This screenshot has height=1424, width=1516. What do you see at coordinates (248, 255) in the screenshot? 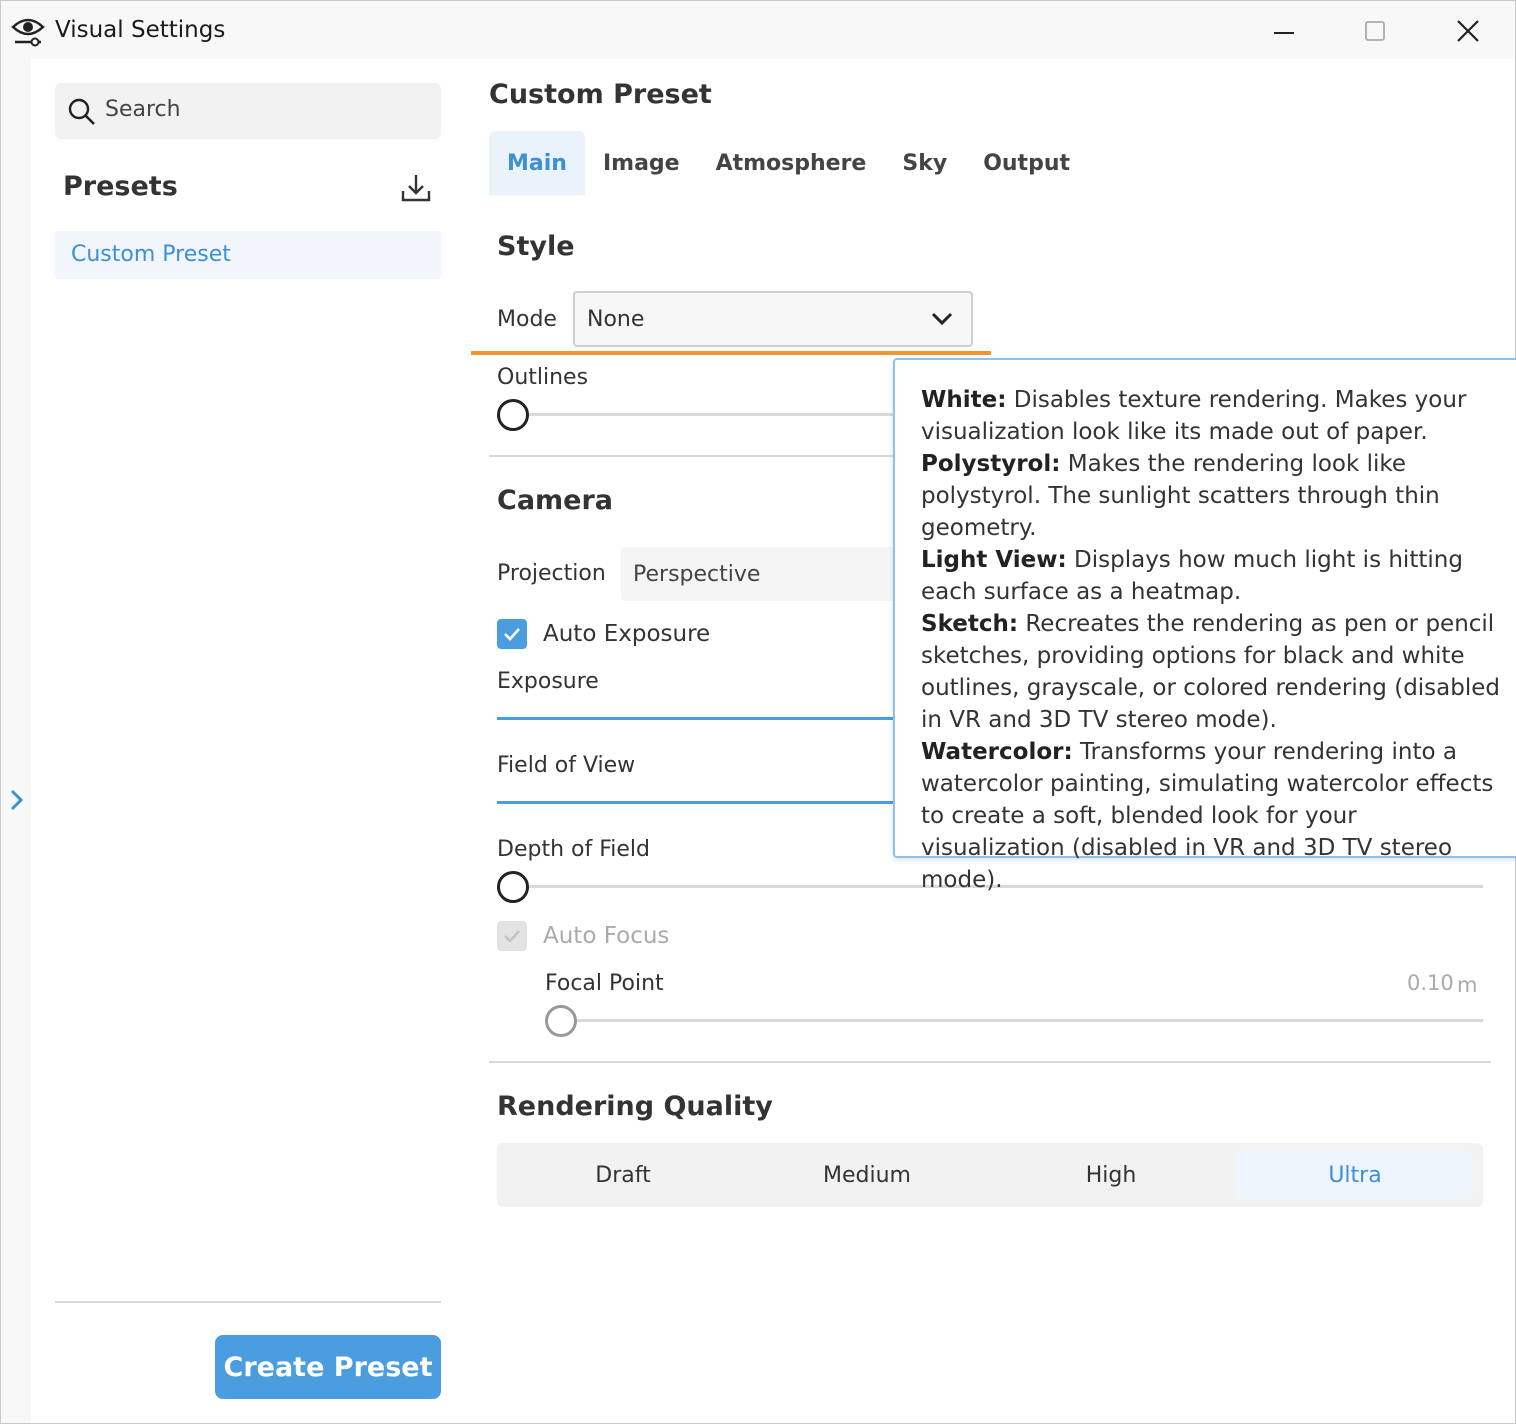
I see `preset-item-custom-preset: Custom Preset` at bounding box center [248, 255].